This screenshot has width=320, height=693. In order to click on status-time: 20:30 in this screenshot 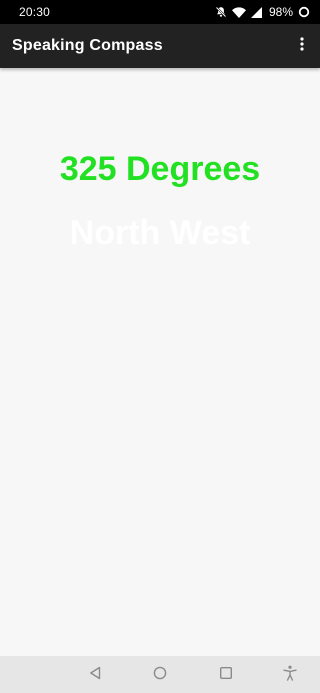, I will do `click(35, 12)`.